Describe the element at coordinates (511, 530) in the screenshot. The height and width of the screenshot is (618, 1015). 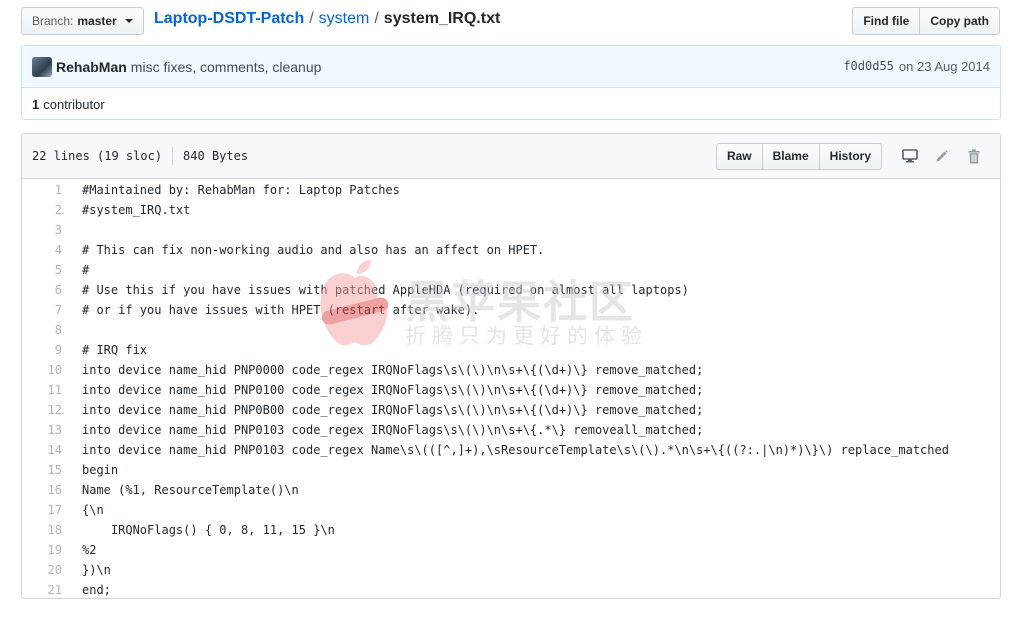
I see `code-line: 18 IRQNoFlags() { 0, 8, 11, 15 }\n` at that location.